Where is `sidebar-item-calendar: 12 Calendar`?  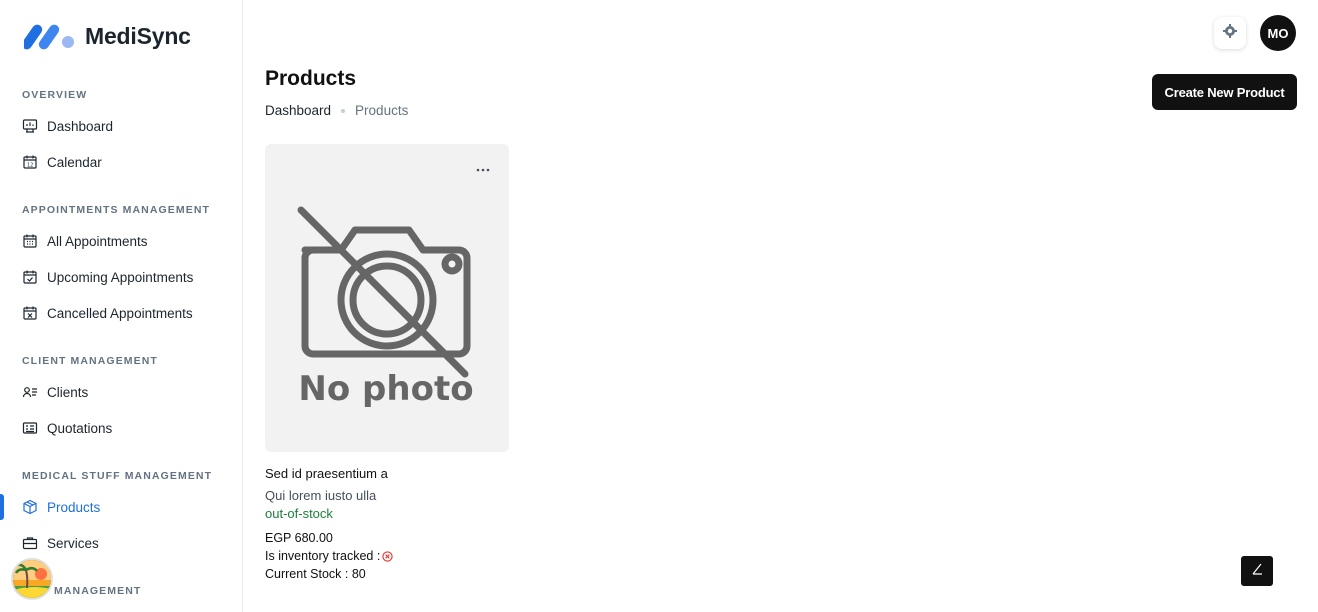
sidebar-item-calendar: 12 Calendar is located at coordinates (122, 162).